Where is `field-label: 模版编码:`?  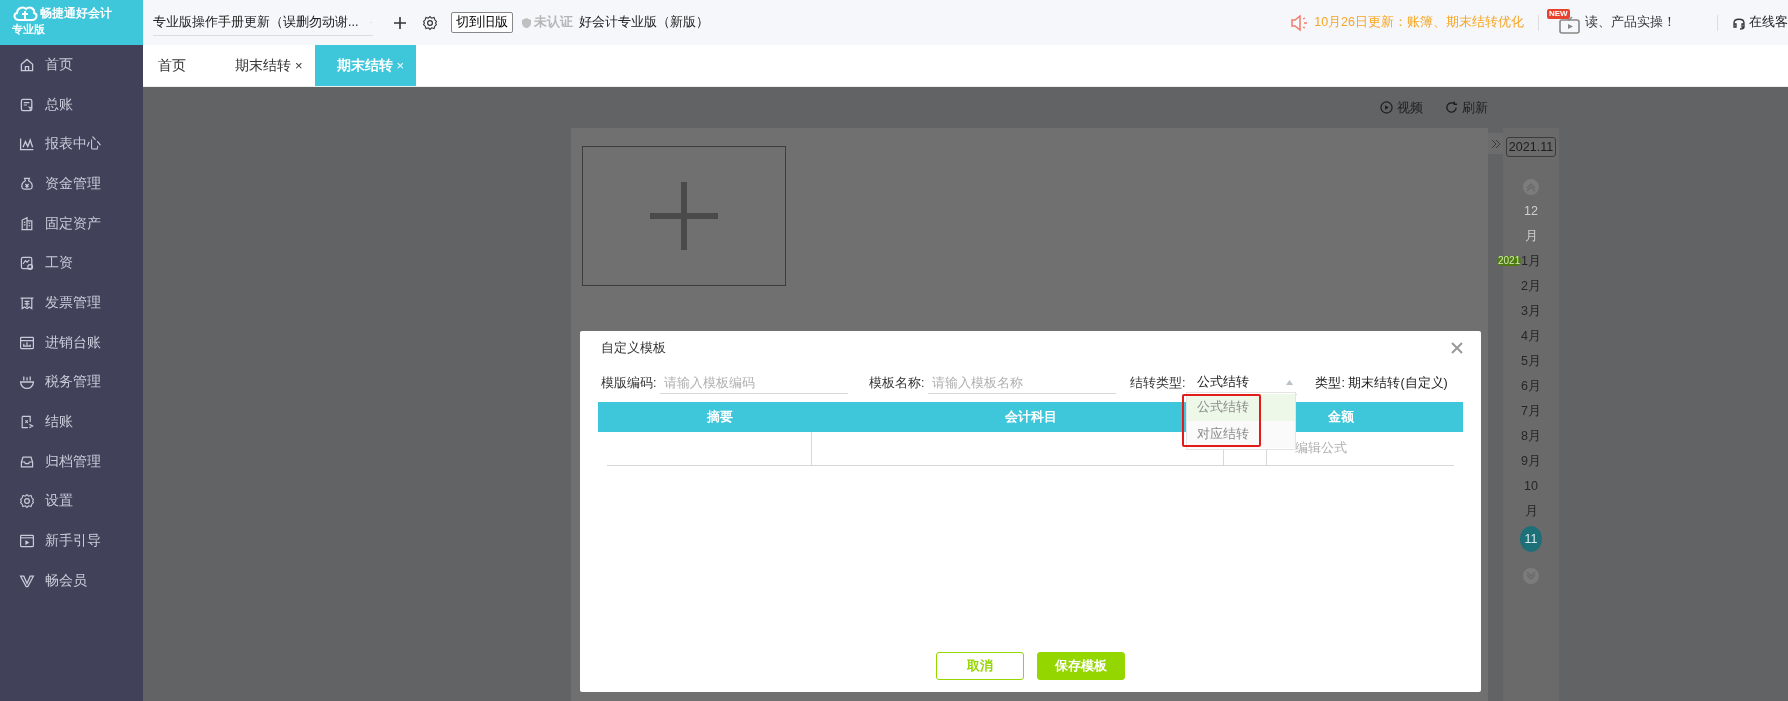 field-label: 模版编码: is located at coordinates (629, 383).